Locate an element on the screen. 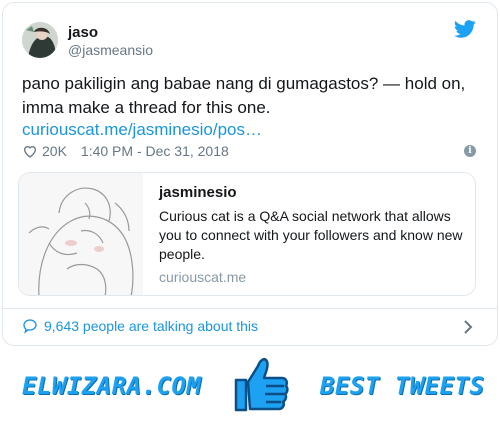 The width and height of the screenshot is (500, 421). brand-text: ELWIZARA.COM is located at coordinates (112, 386).